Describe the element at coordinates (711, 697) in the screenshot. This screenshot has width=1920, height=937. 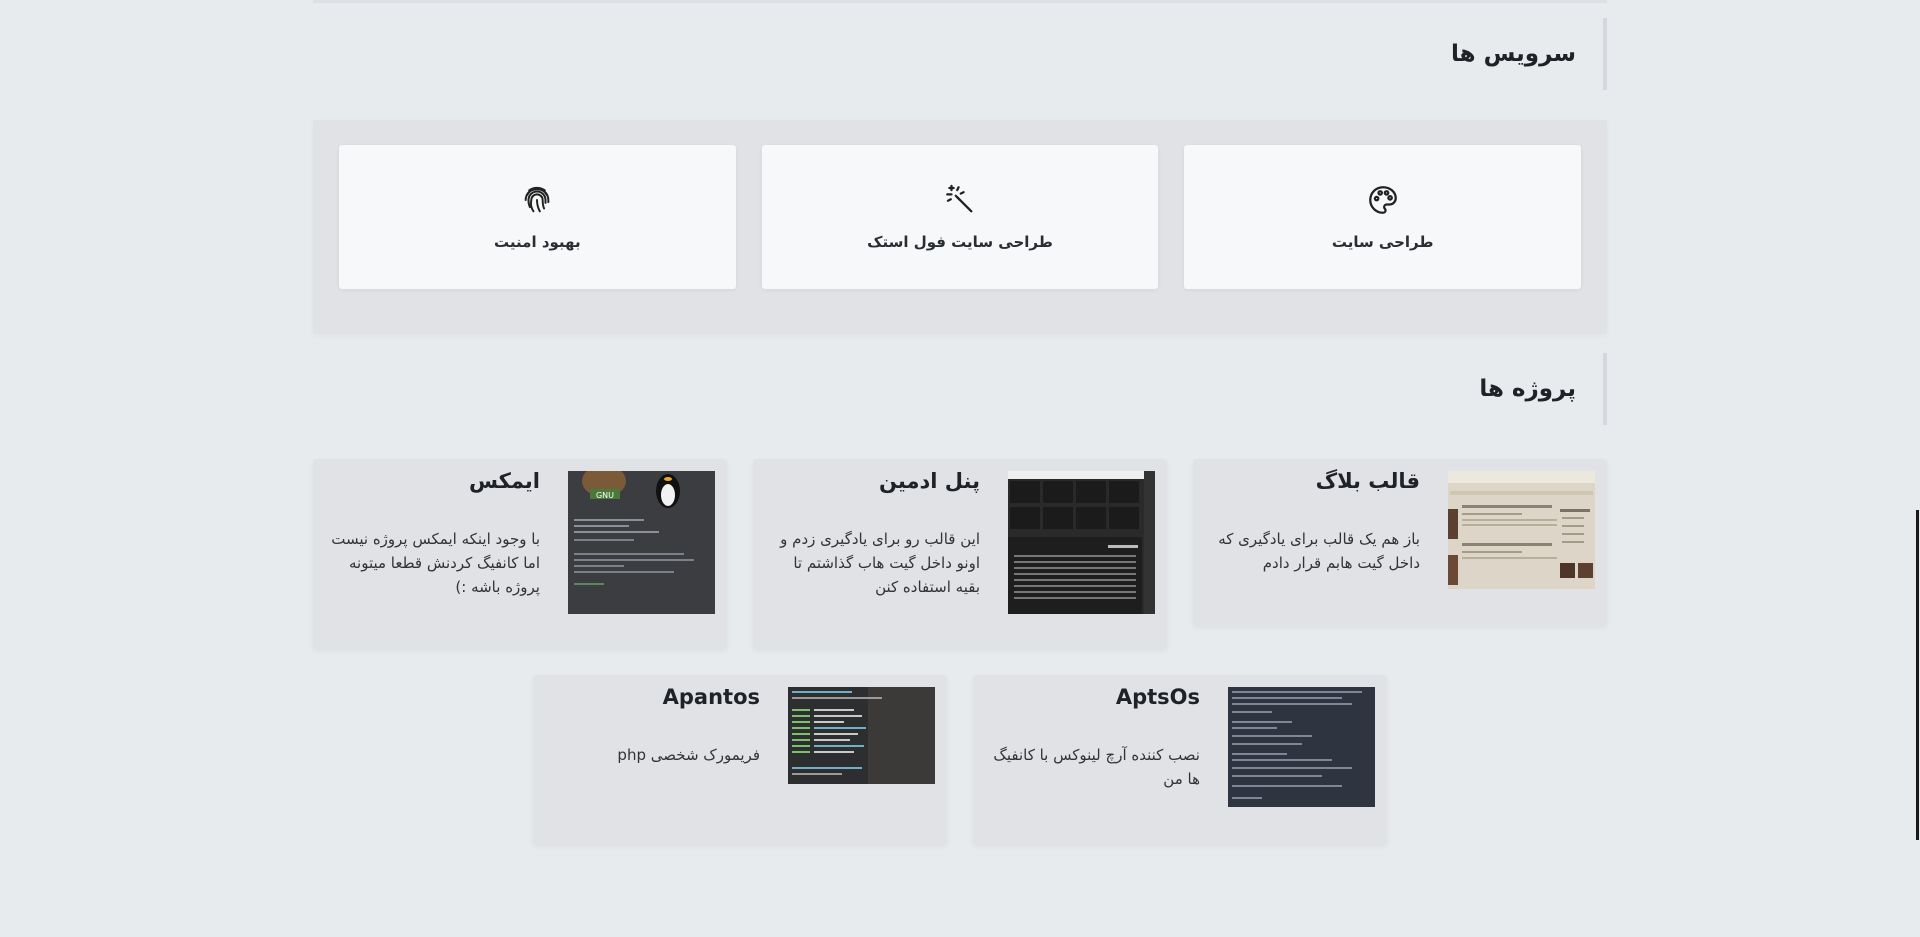
I see `project-title: Apantos` at that location.